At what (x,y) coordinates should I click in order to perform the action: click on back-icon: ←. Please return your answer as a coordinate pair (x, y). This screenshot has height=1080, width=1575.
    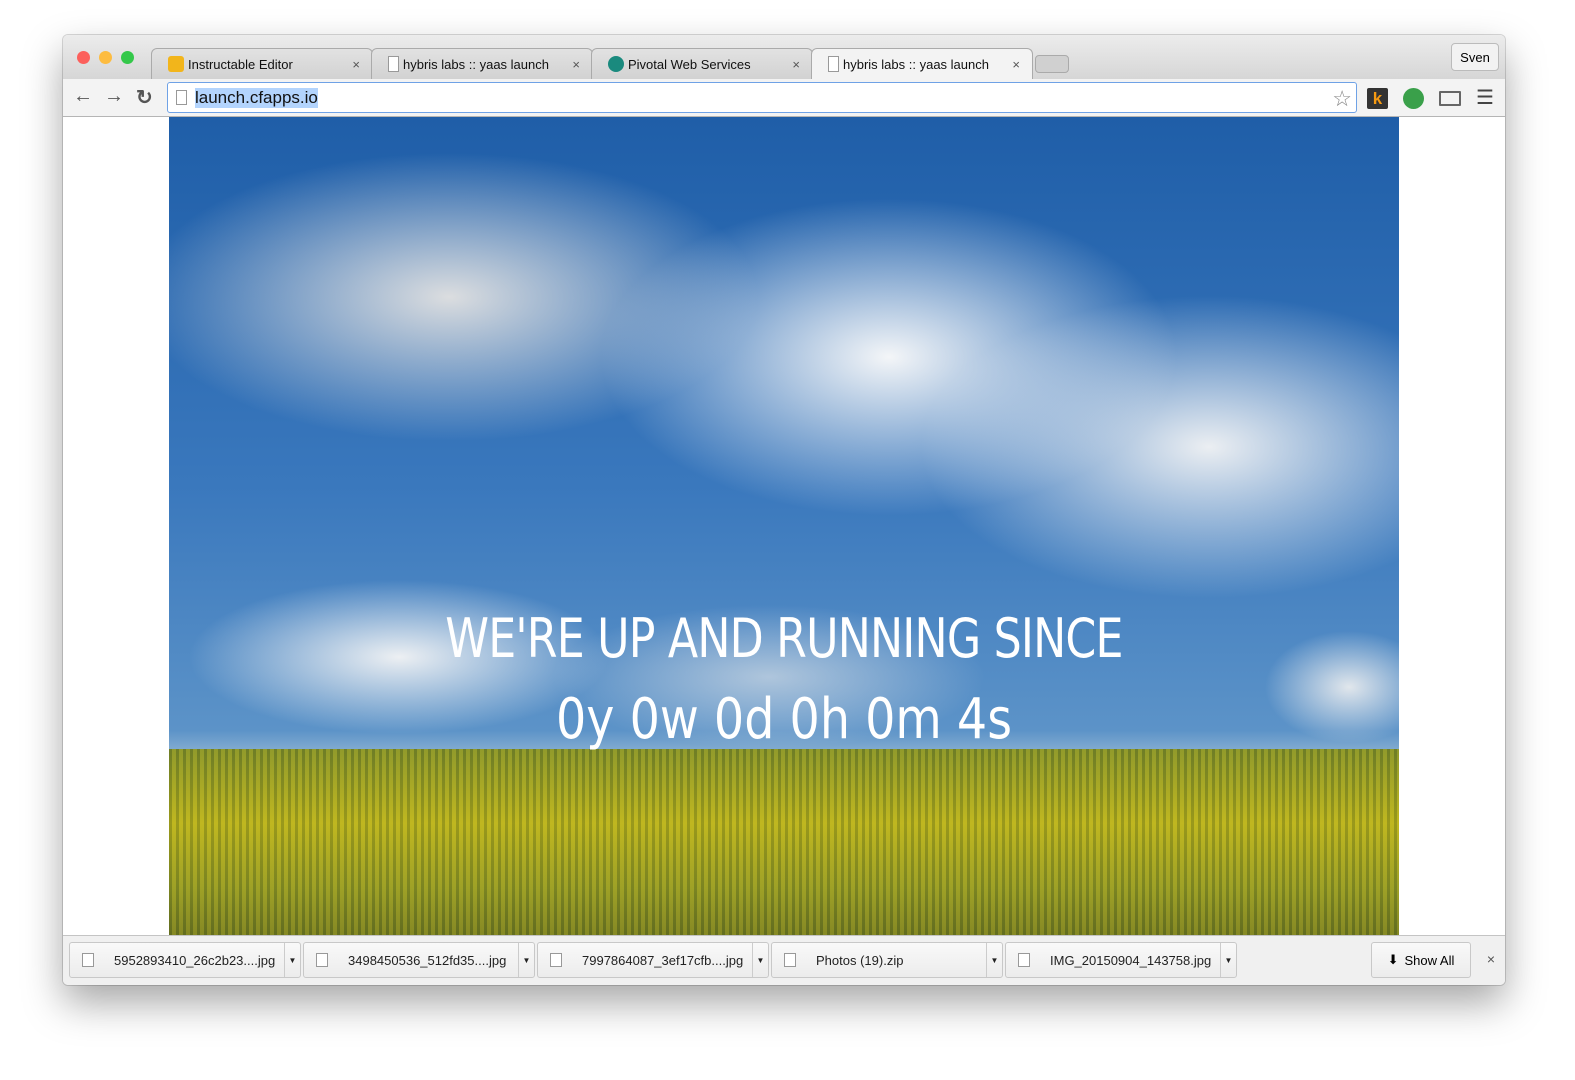
    Looking at the image, I should click on (83, 96).